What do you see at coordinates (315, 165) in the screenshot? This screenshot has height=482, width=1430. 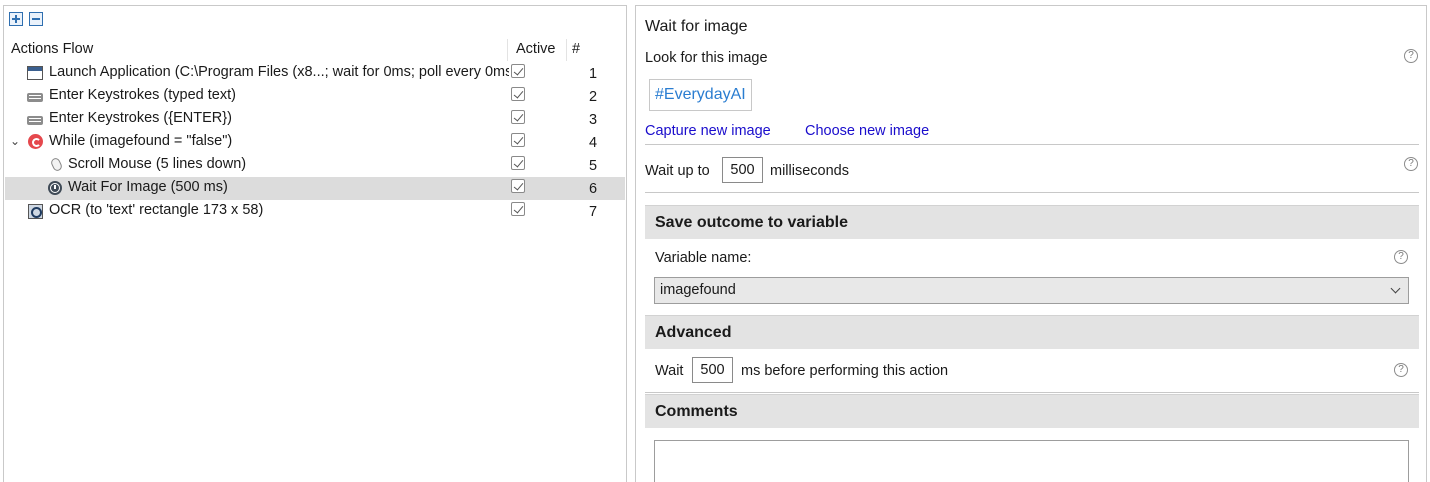 I see `tree-row-scroll-mouse: Scroll Mouse (5 lines down) 5` at bounding box center [315, 165].